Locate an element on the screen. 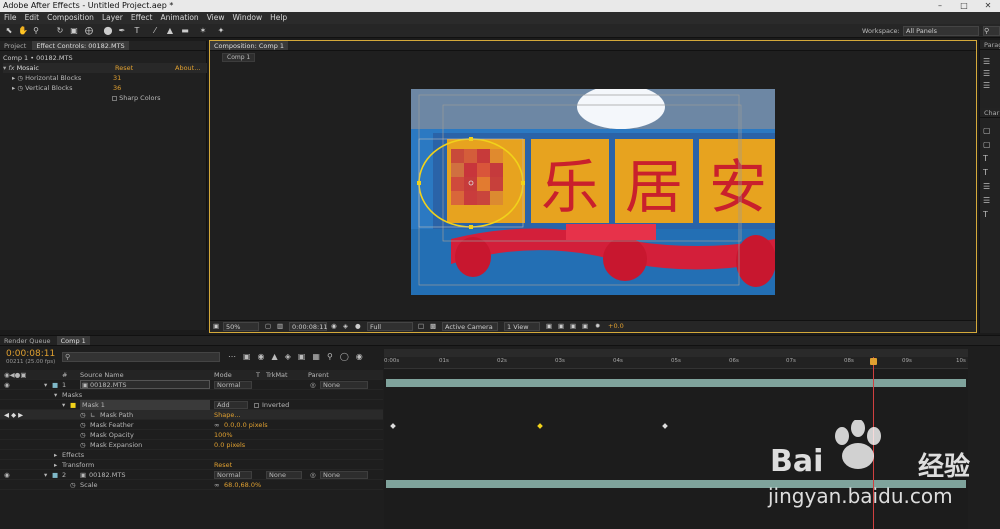 The image size is (1000, 529). tab-comp-1: Comp 1 is located at coordinates (73, 340).